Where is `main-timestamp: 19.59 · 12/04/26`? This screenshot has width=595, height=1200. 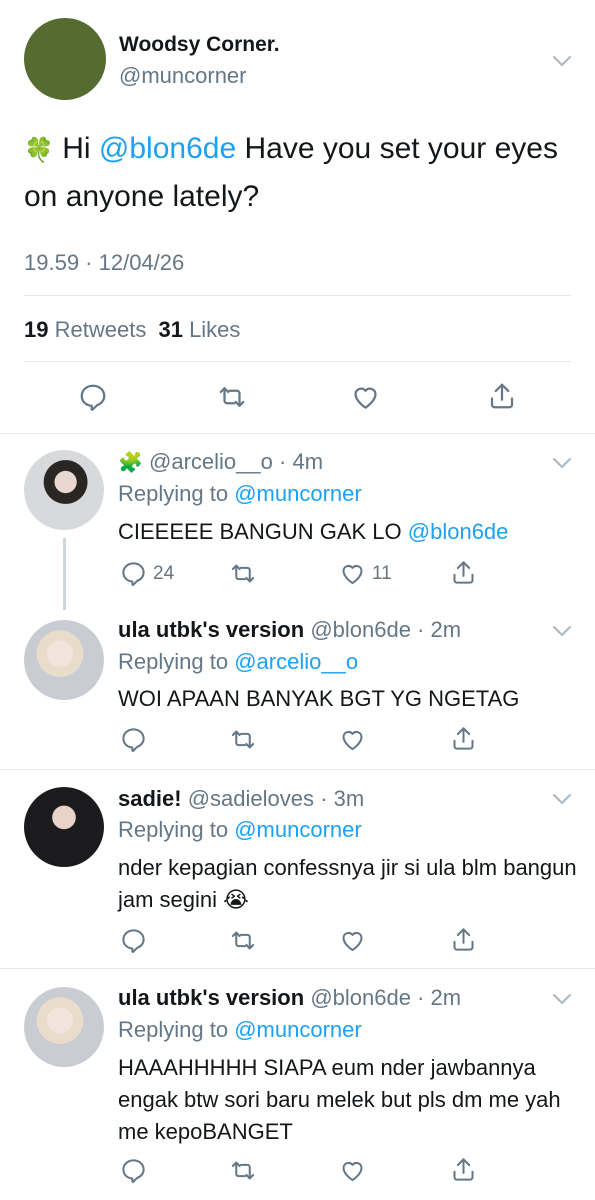 main-timestamp: 19.59 · 12/04/26 is located at coordinates (104, 262).